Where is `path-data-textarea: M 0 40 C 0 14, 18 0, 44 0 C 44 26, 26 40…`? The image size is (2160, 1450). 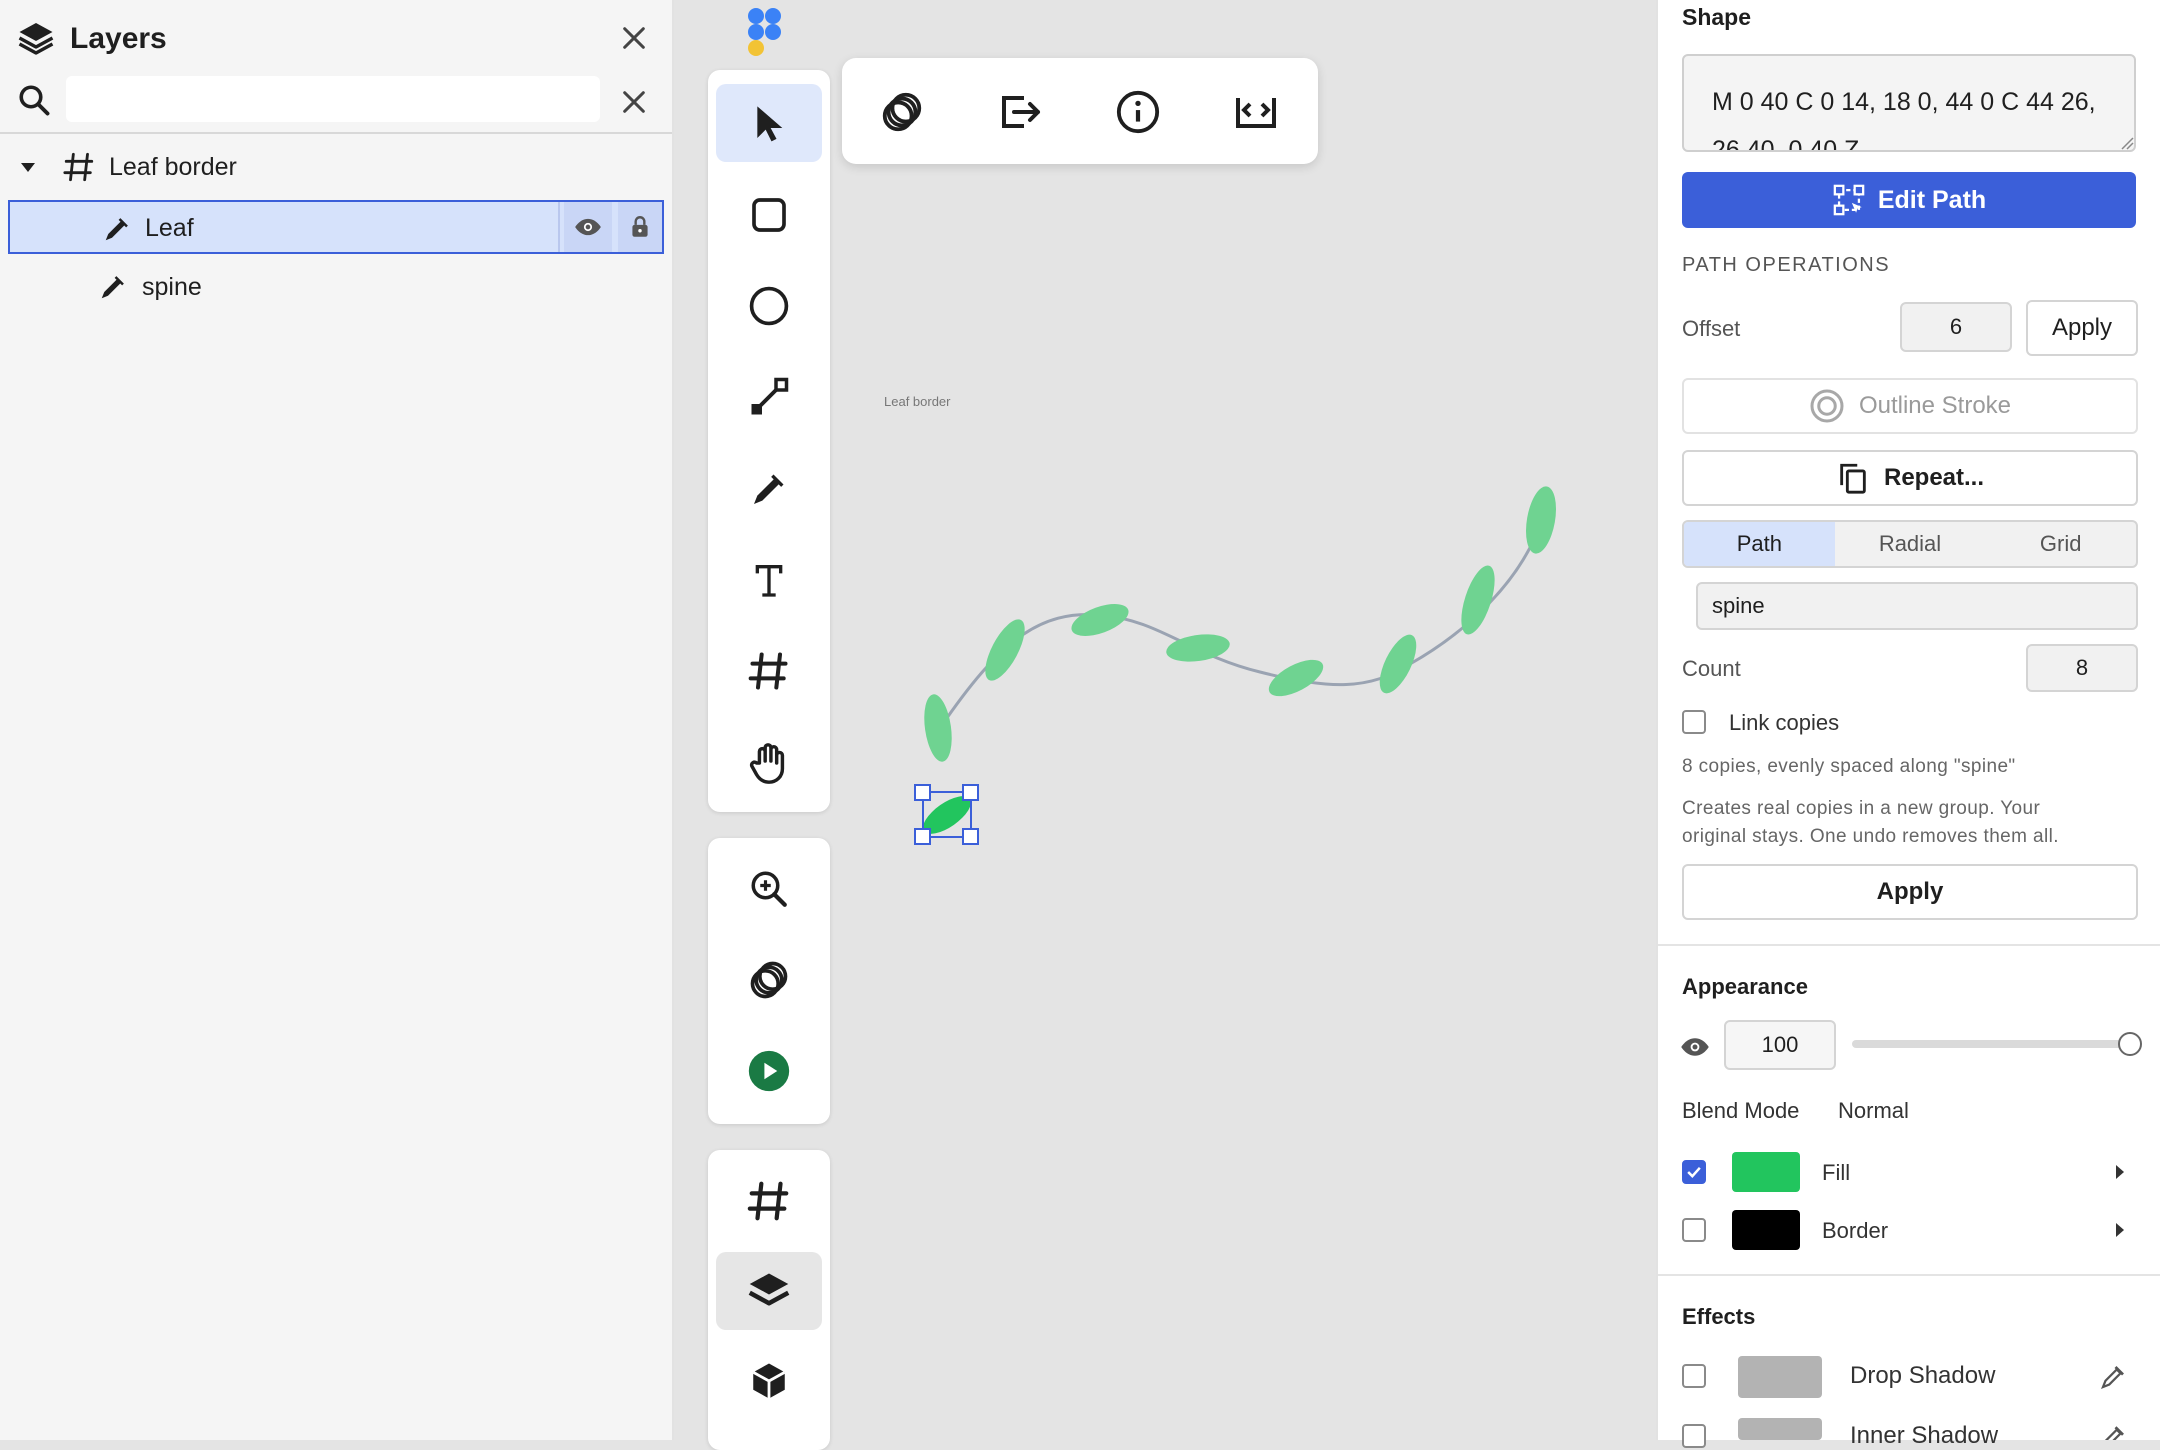 path-data-textarea: M 0 40 C 0 14, 18 0, 44 0 C 44 26, 26 40… is located at coordinates (1909, 103).